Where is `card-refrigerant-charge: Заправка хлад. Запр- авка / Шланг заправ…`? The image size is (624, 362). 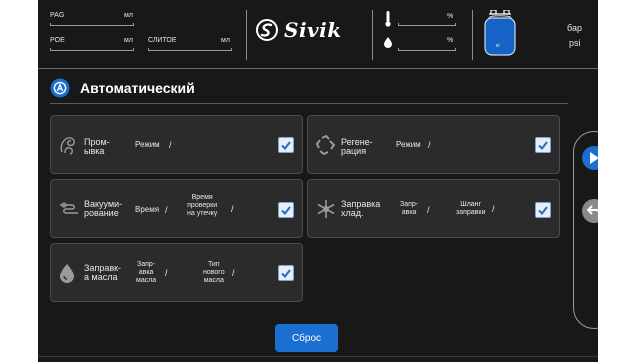 card-refrigerant-charge: Заправка хлад. Запр- авка / Шланг заправ… is located at coordinates (433, 208).